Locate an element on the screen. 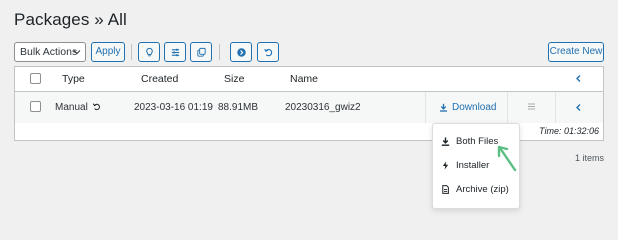 The image size is (618, 240). page-title: Packages » All is located at coordinates (70, 19).